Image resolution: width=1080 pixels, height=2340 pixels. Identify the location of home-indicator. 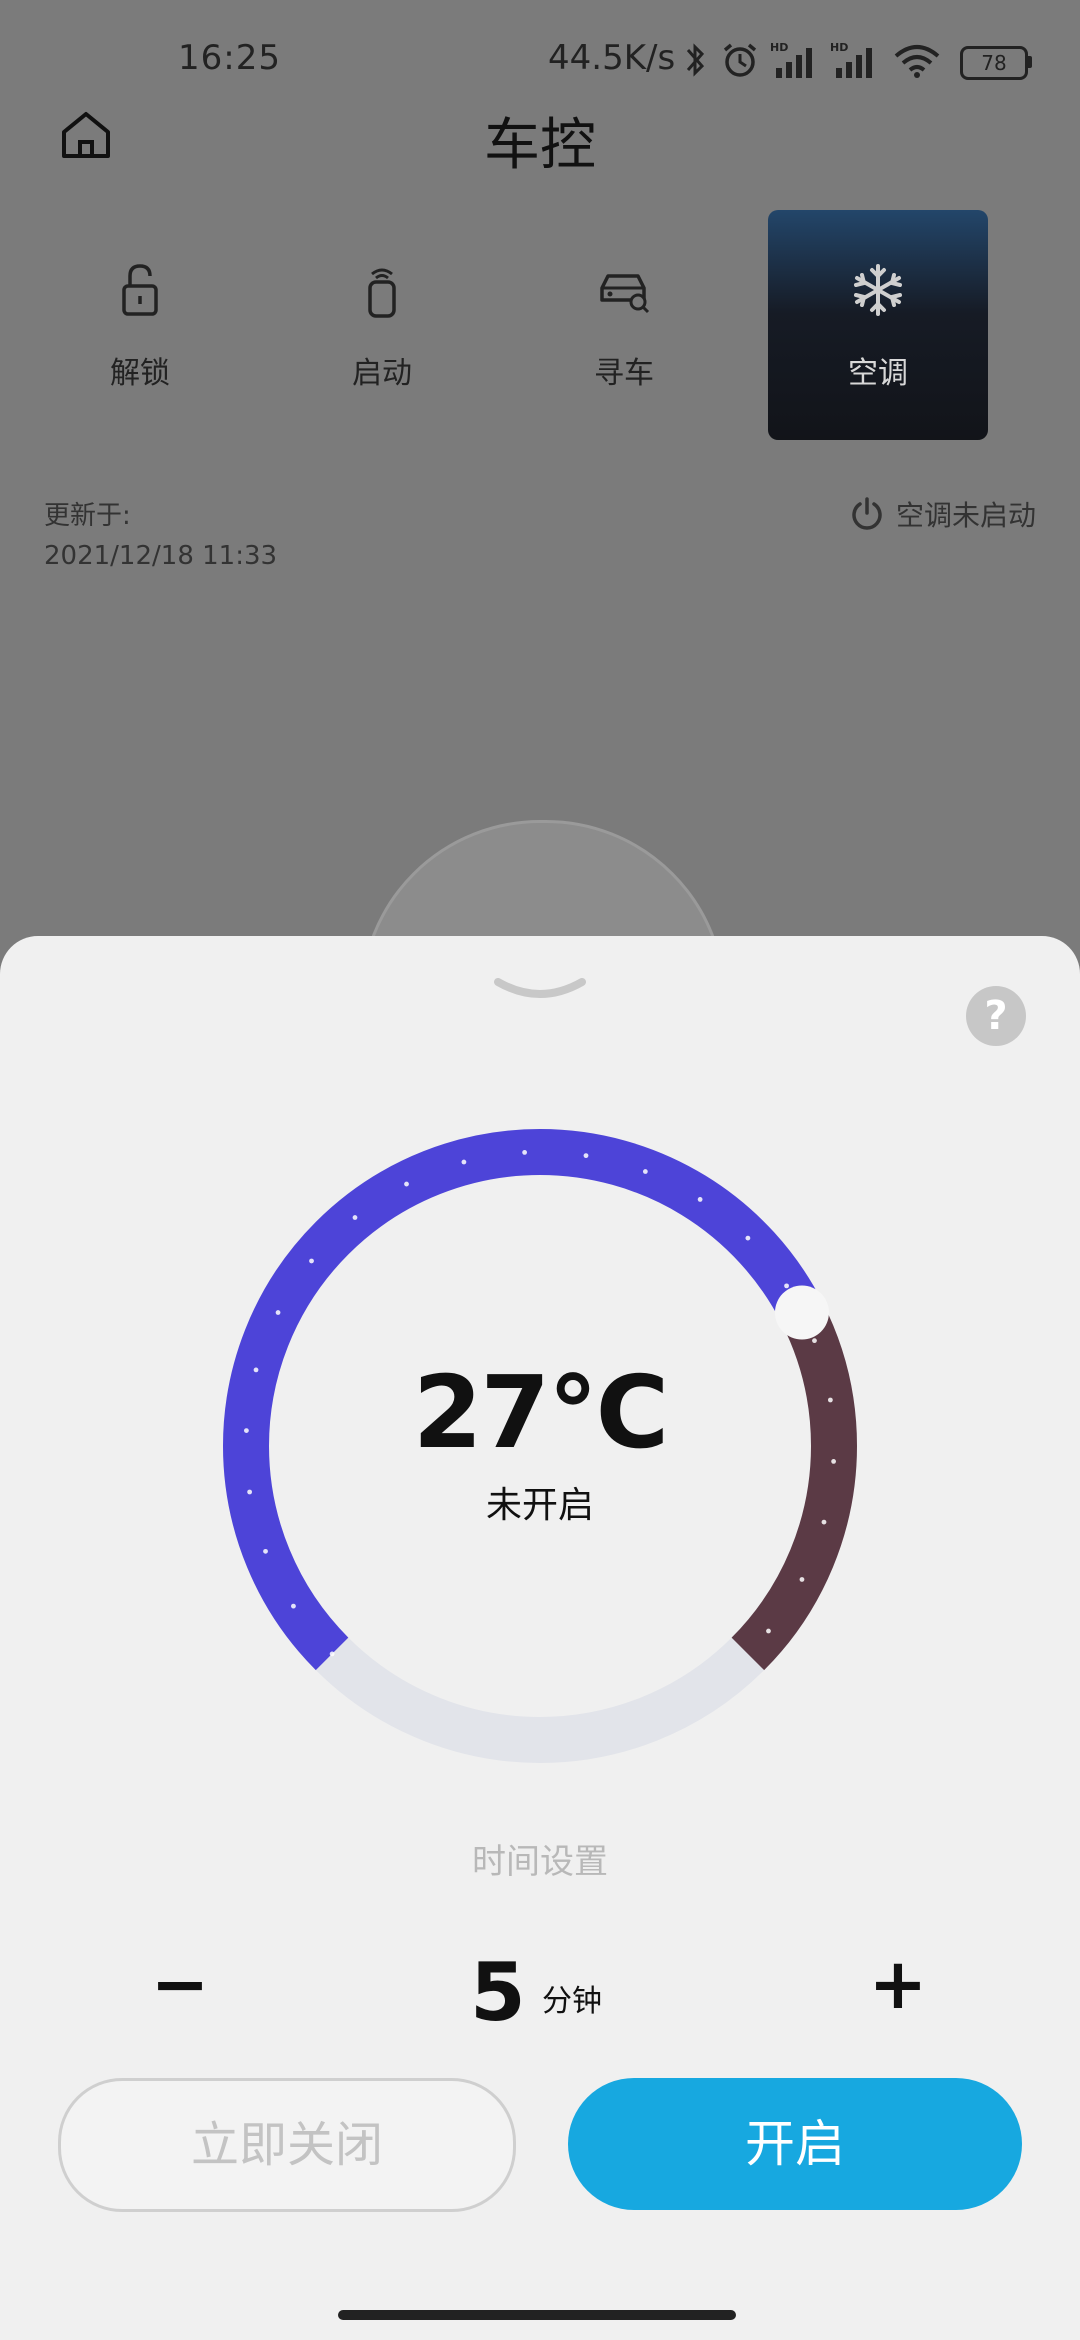
(537, 2315).